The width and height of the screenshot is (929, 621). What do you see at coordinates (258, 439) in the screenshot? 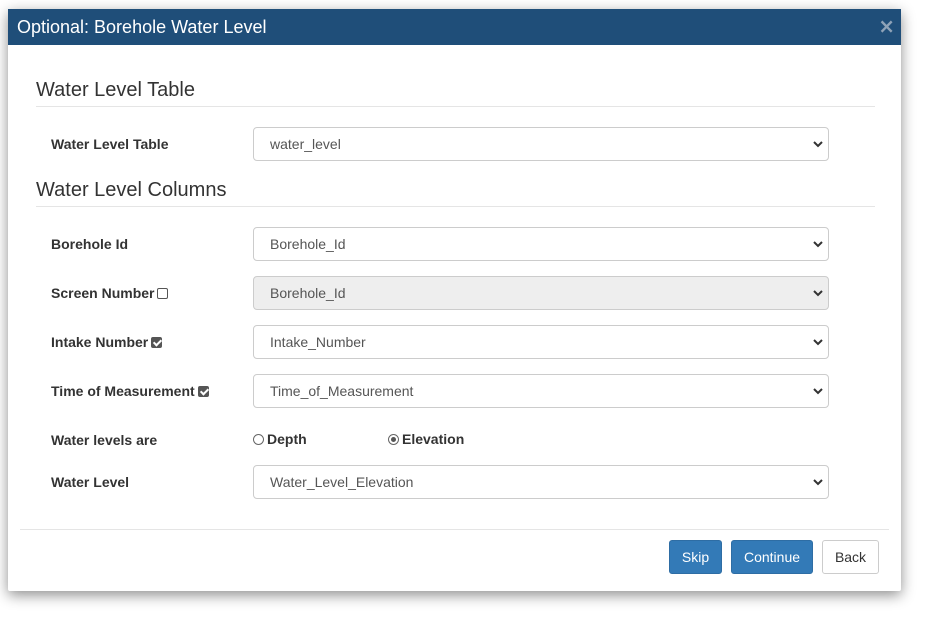
I see `radio-depth-button` at bounding box center [258, 439].